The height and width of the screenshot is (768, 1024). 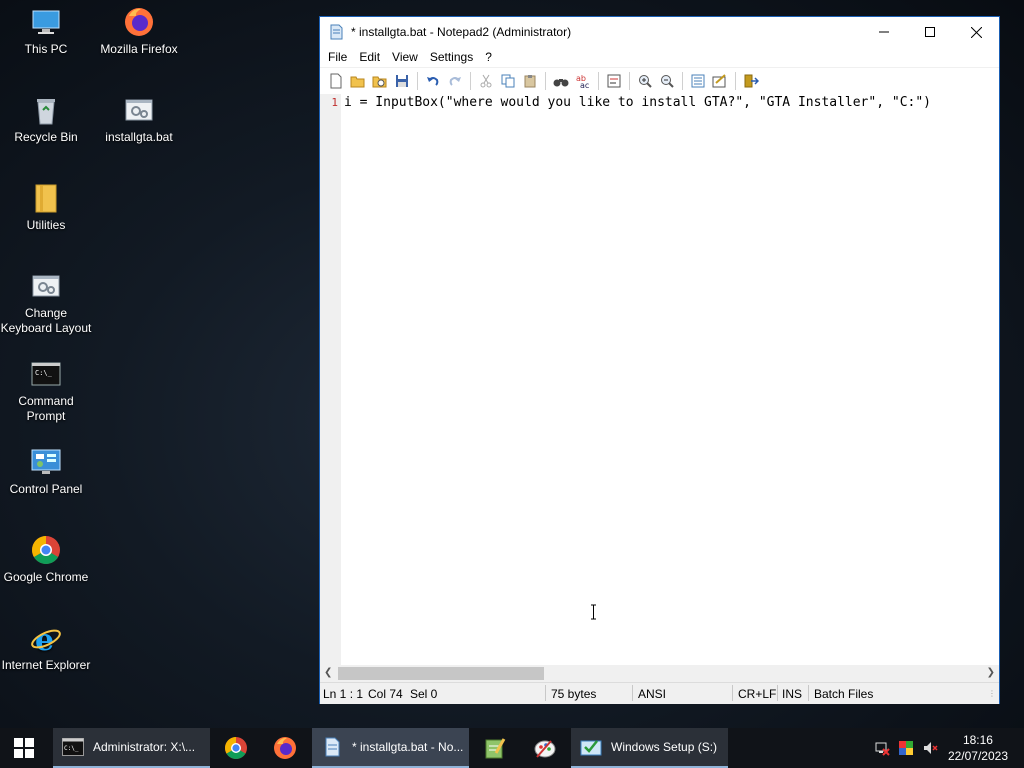 I want to click on color-display-icon, so click(x=906, y=748).